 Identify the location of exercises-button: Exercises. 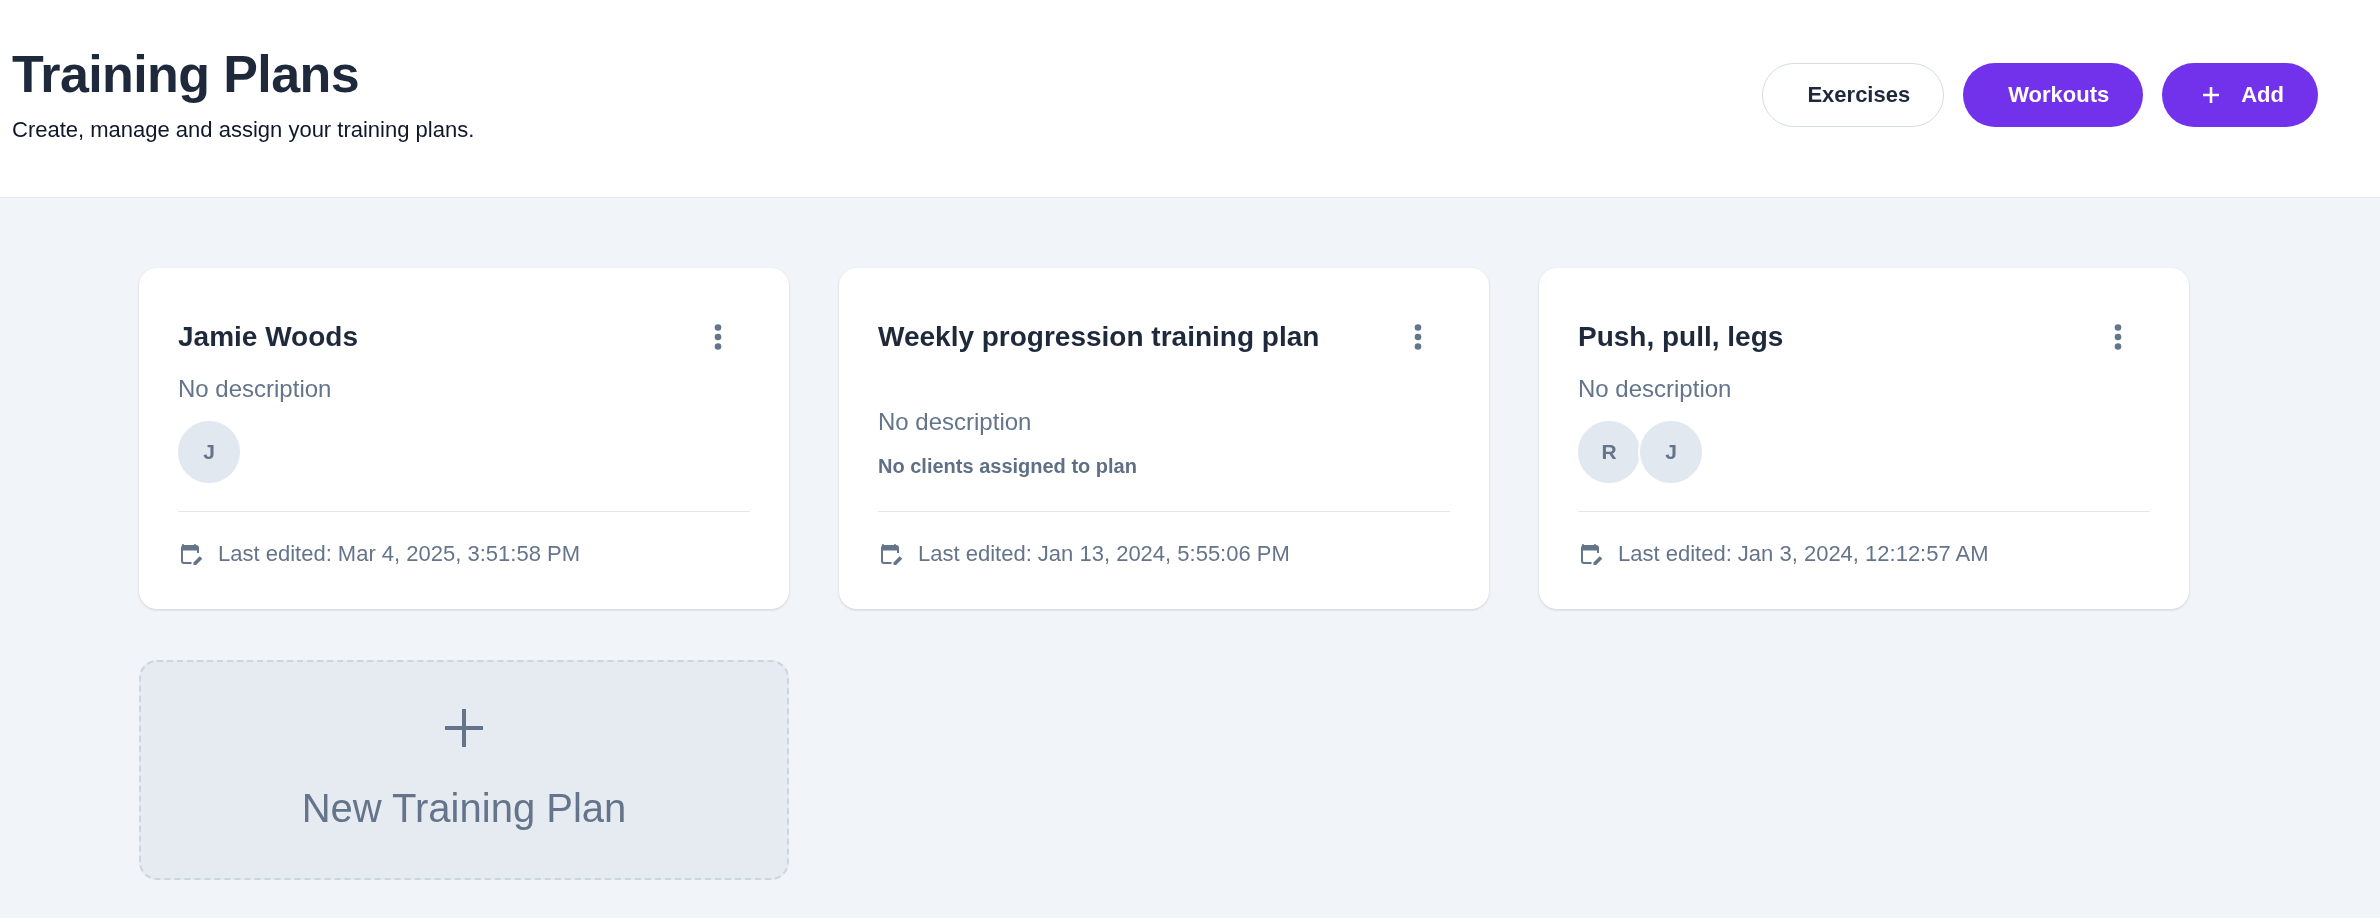
(1853, 94).